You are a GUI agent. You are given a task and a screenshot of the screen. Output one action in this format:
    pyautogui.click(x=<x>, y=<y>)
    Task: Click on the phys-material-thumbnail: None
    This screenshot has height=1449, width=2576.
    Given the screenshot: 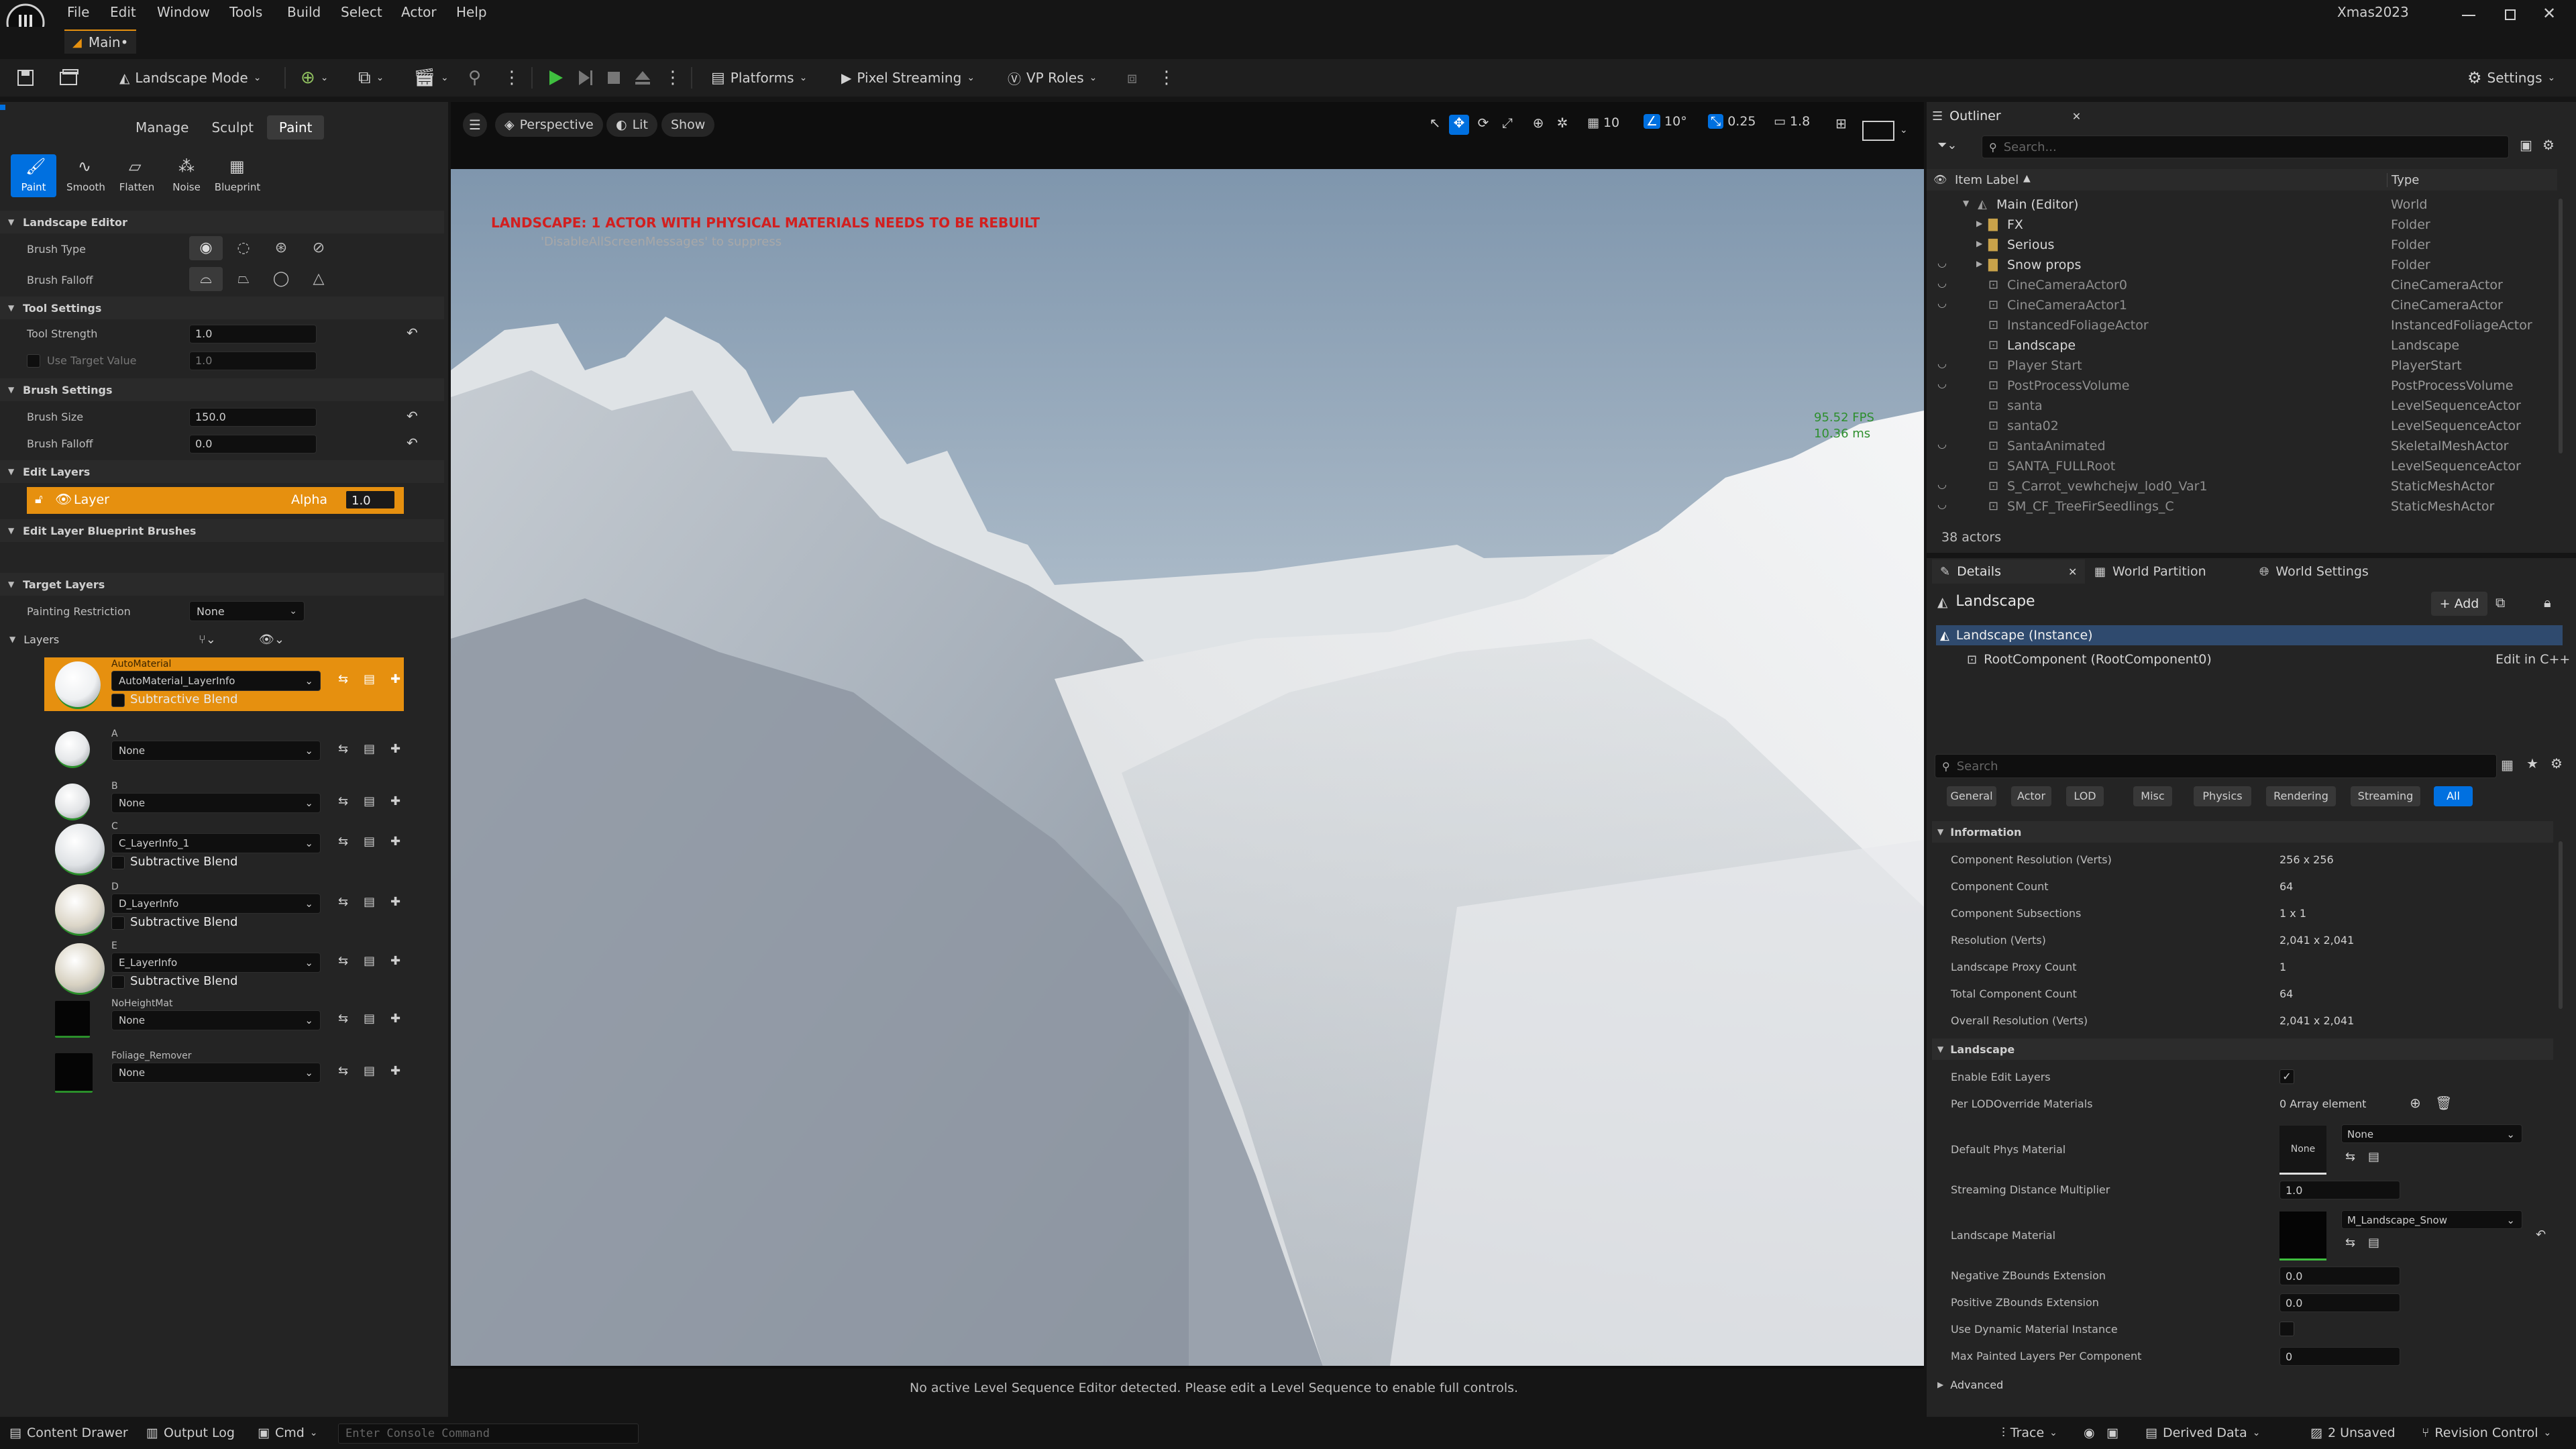 What is the action you would take?
    pyautogui.click(x=2302, y=1150)
    